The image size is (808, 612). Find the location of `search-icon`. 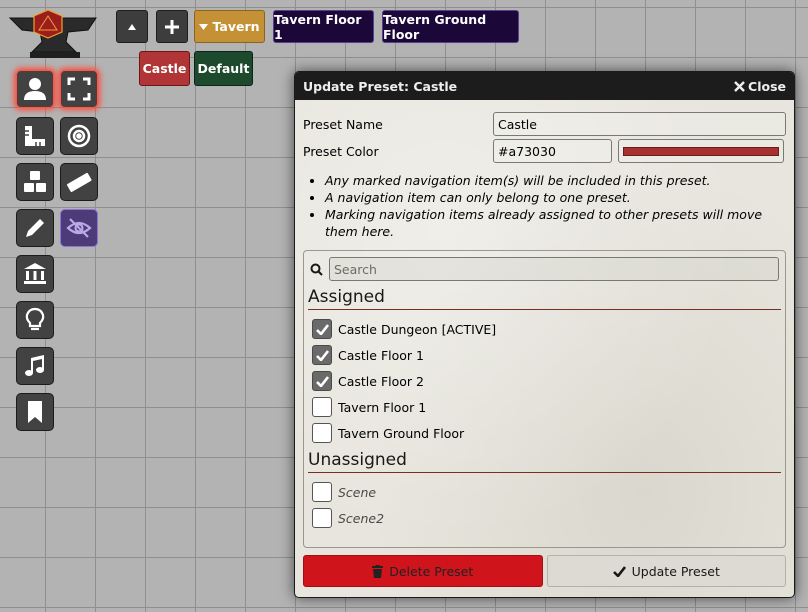

search-icon is located at coordinates (316, 269).